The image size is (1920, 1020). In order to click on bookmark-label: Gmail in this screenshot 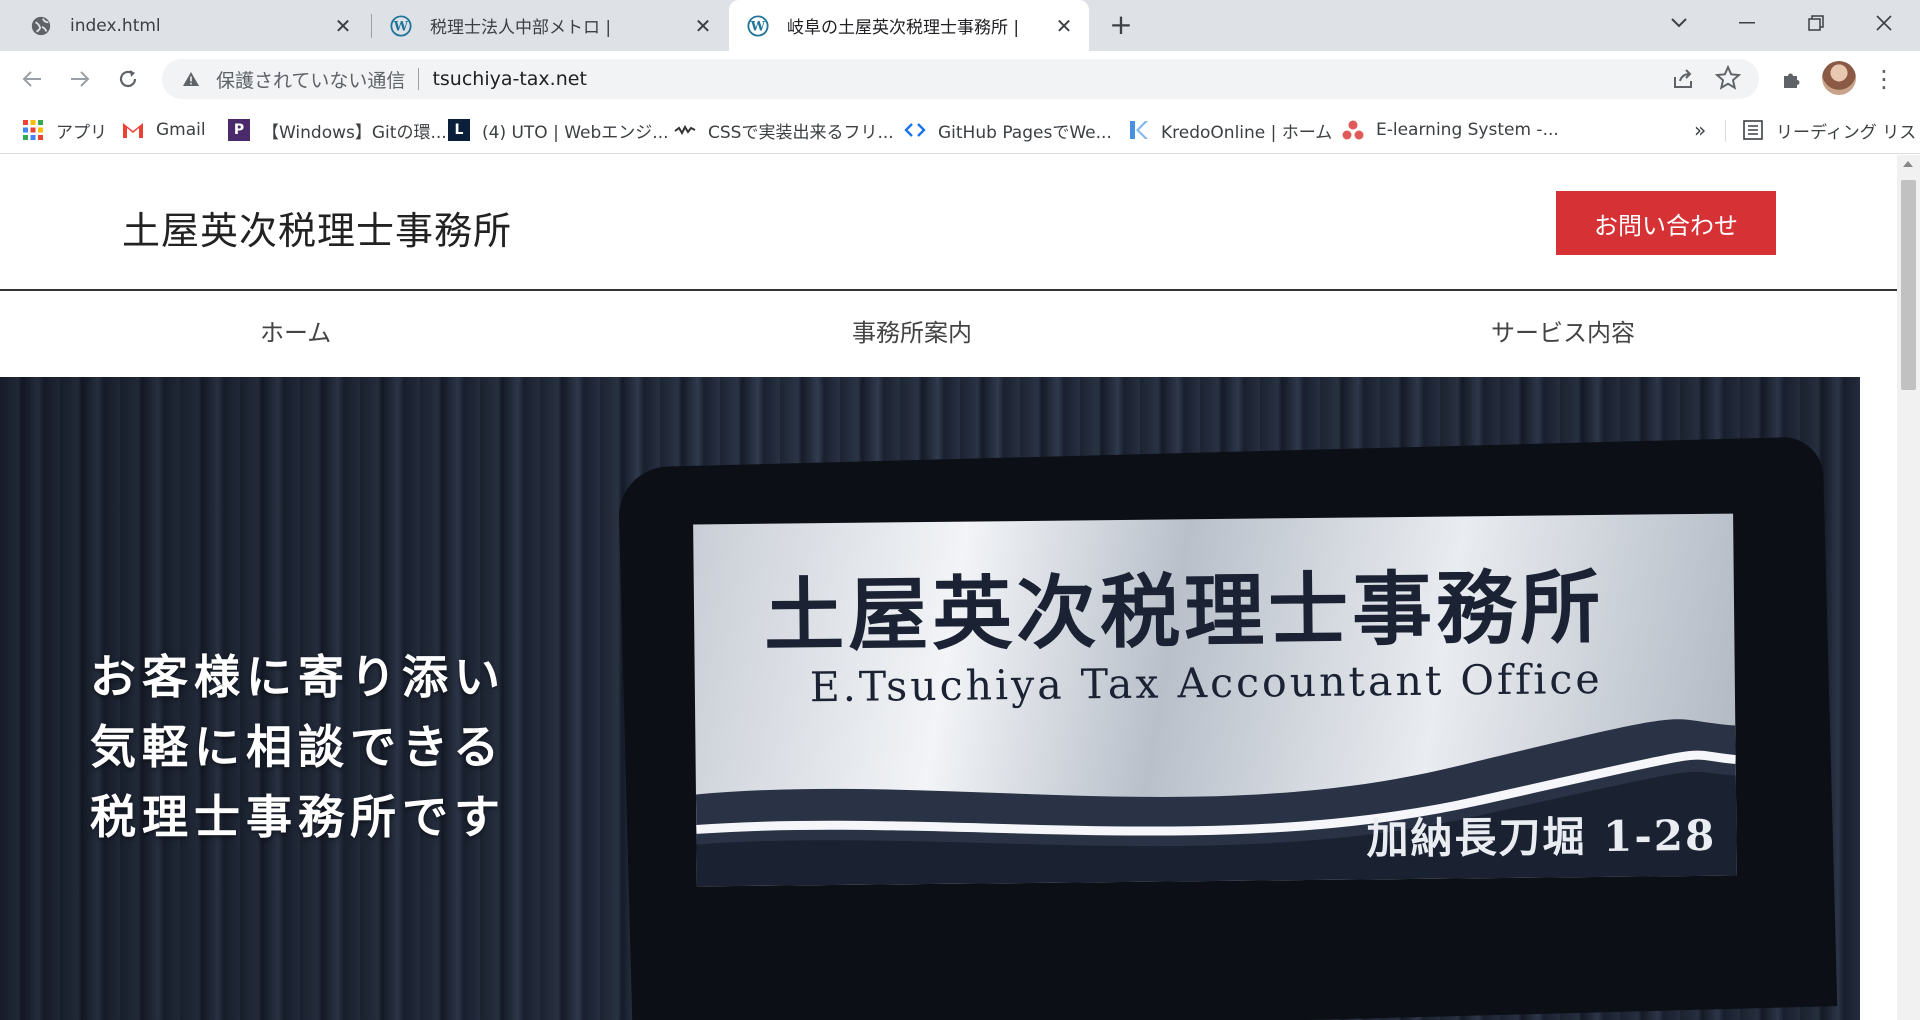, I will do `click(181, 130)`.